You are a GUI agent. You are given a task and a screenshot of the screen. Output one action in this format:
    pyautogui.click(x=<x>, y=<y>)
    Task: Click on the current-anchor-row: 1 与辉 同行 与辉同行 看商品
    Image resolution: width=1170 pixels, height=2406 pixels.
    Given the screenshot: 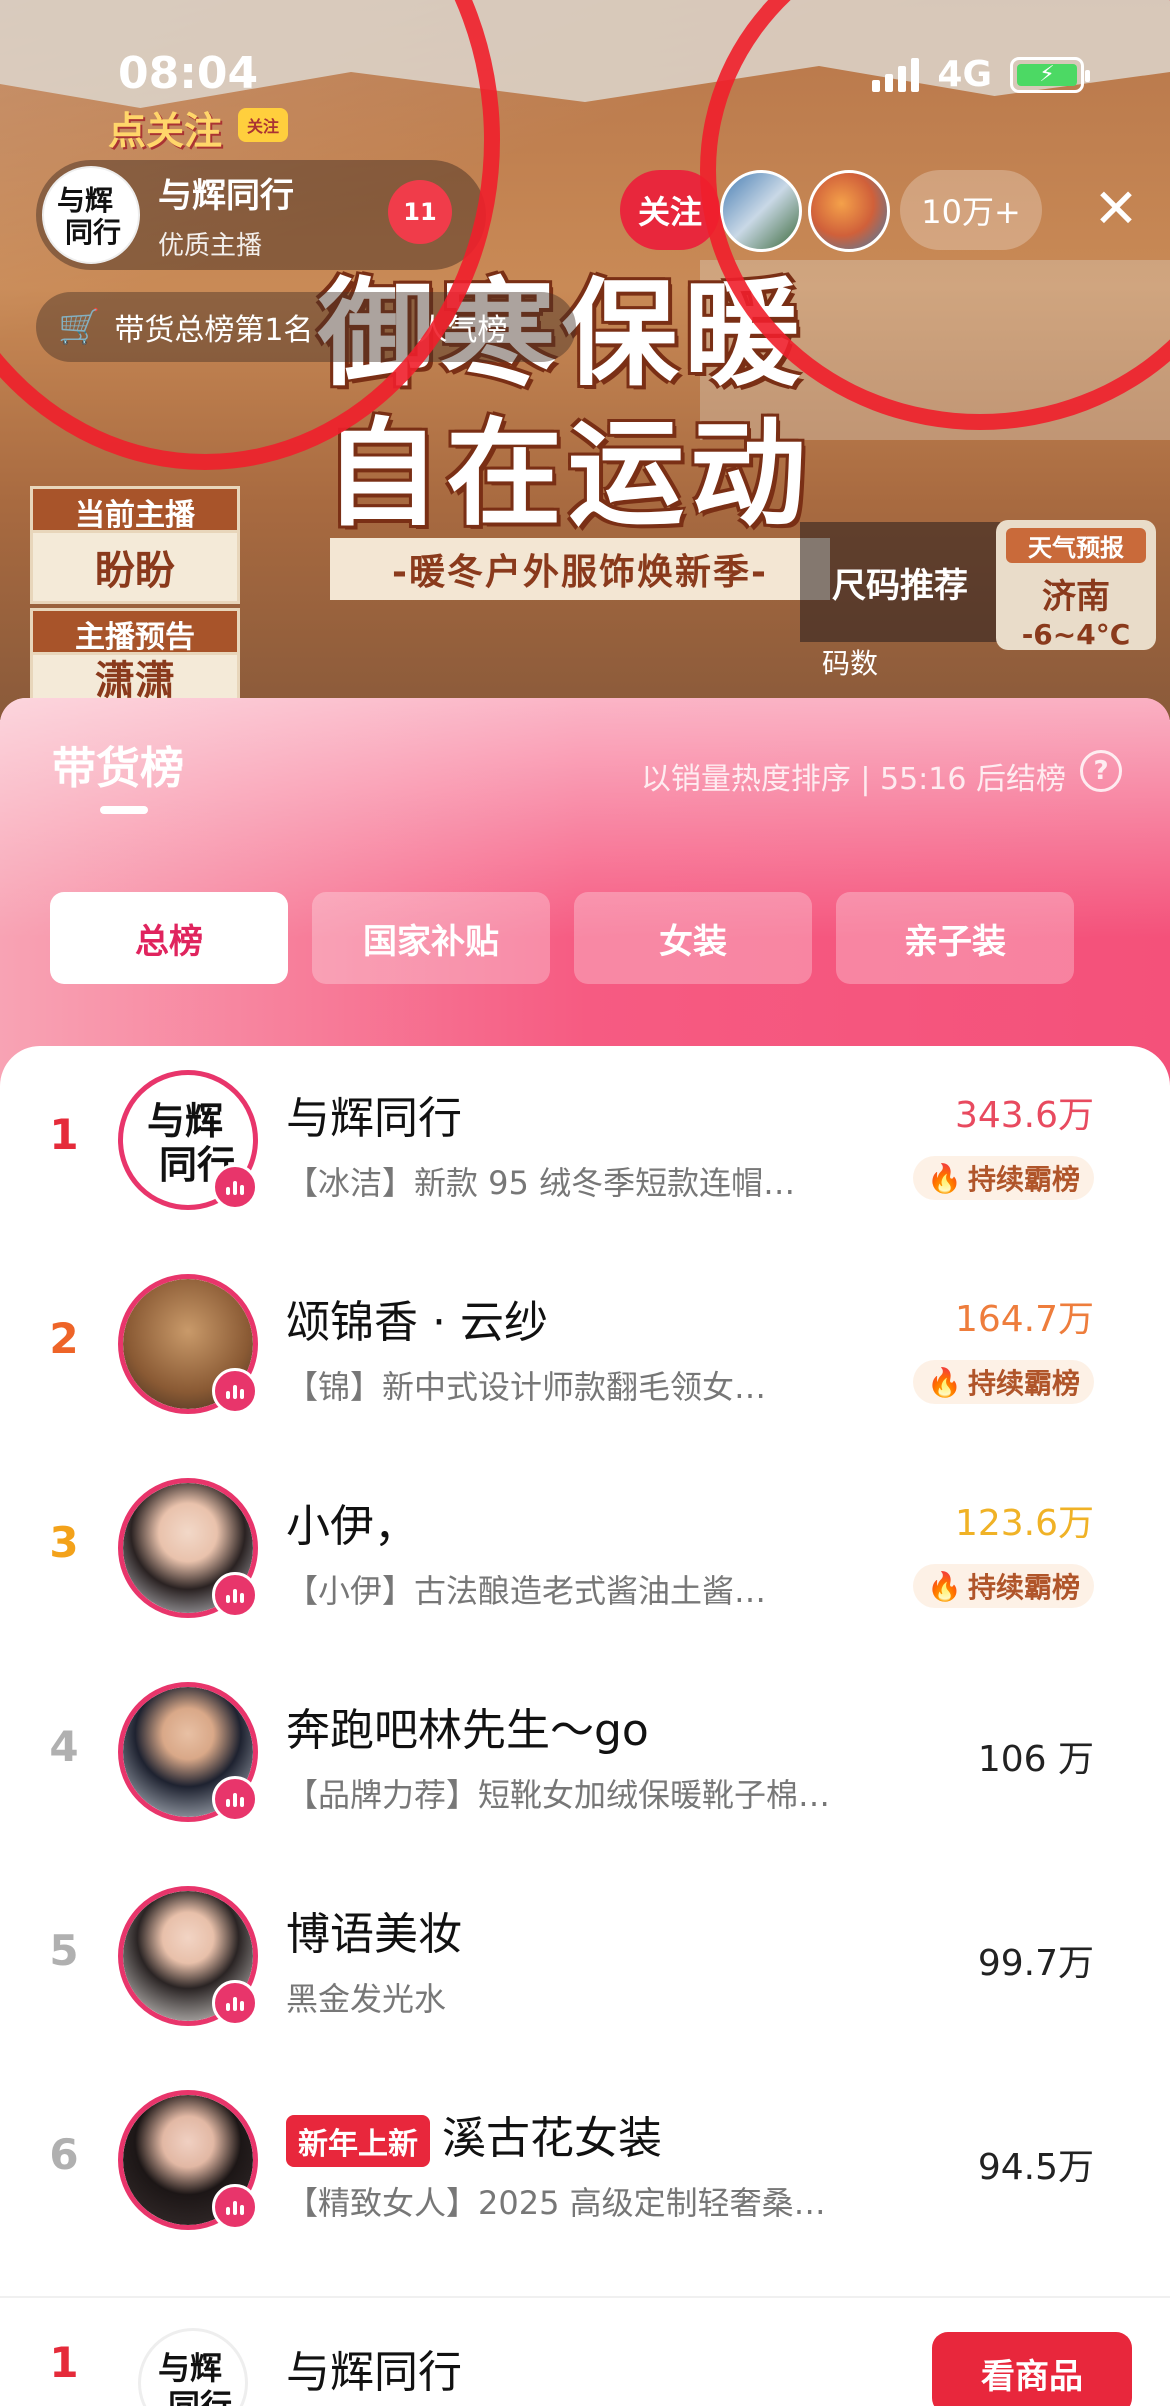 What is the action you would take?
    pyautogui.click(x=585, y=2351)
    